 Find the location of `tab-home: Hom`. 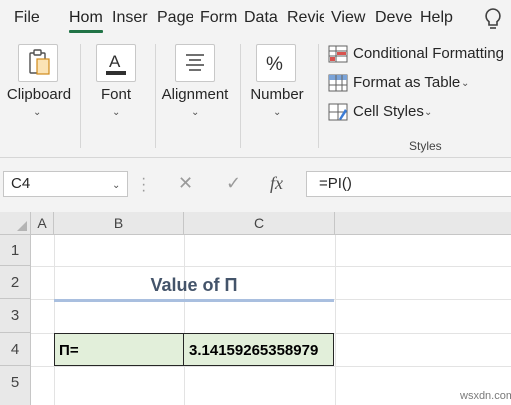

tab-home: Hom is located at coordinates (86, 18).